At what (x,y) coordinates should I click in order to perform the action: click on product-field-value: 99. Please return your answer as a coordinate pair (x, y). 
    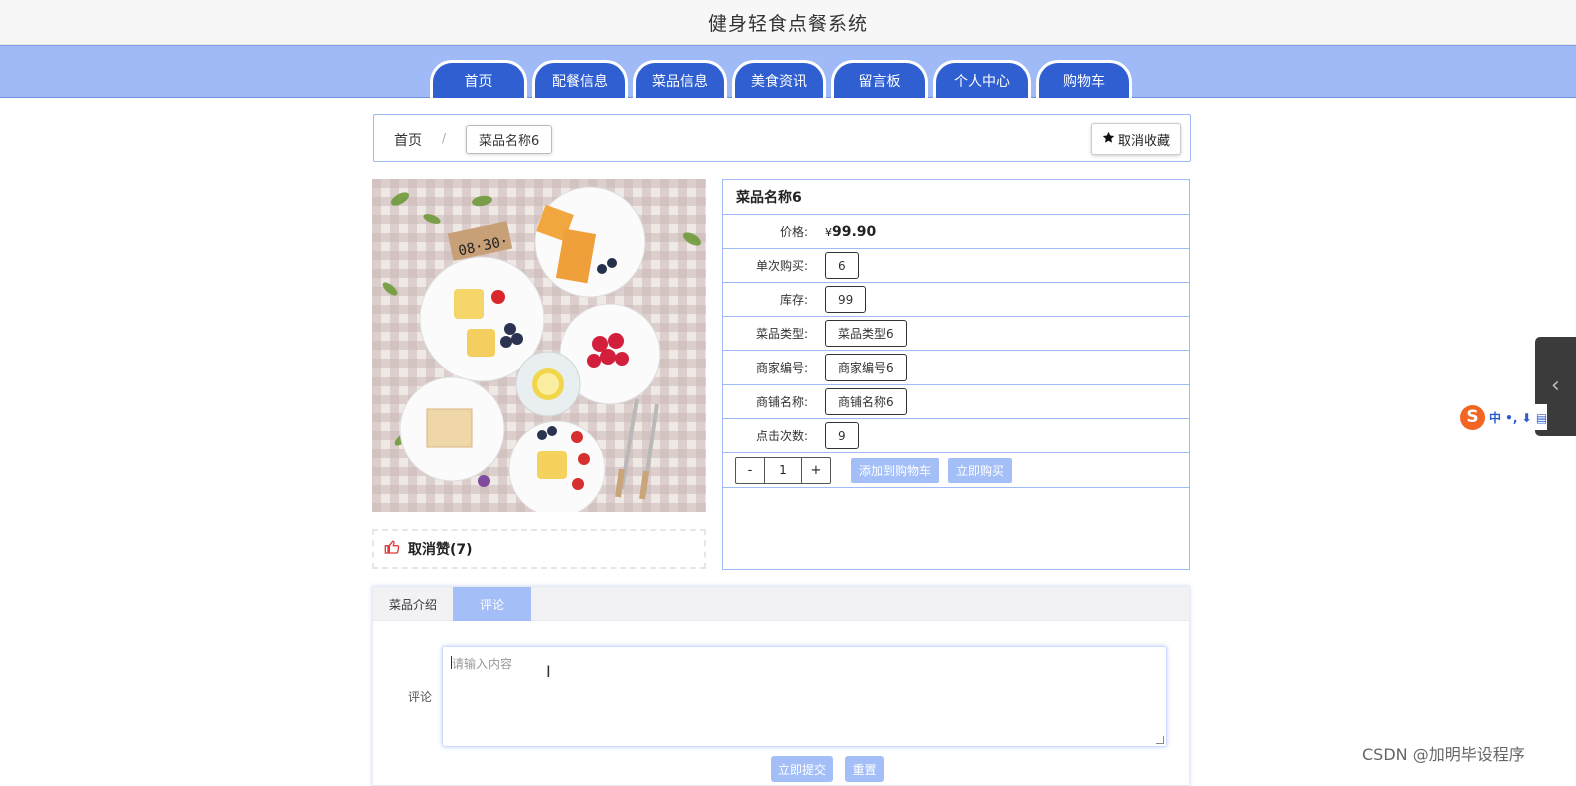
    Looking at the image, I should click on (846, 299).